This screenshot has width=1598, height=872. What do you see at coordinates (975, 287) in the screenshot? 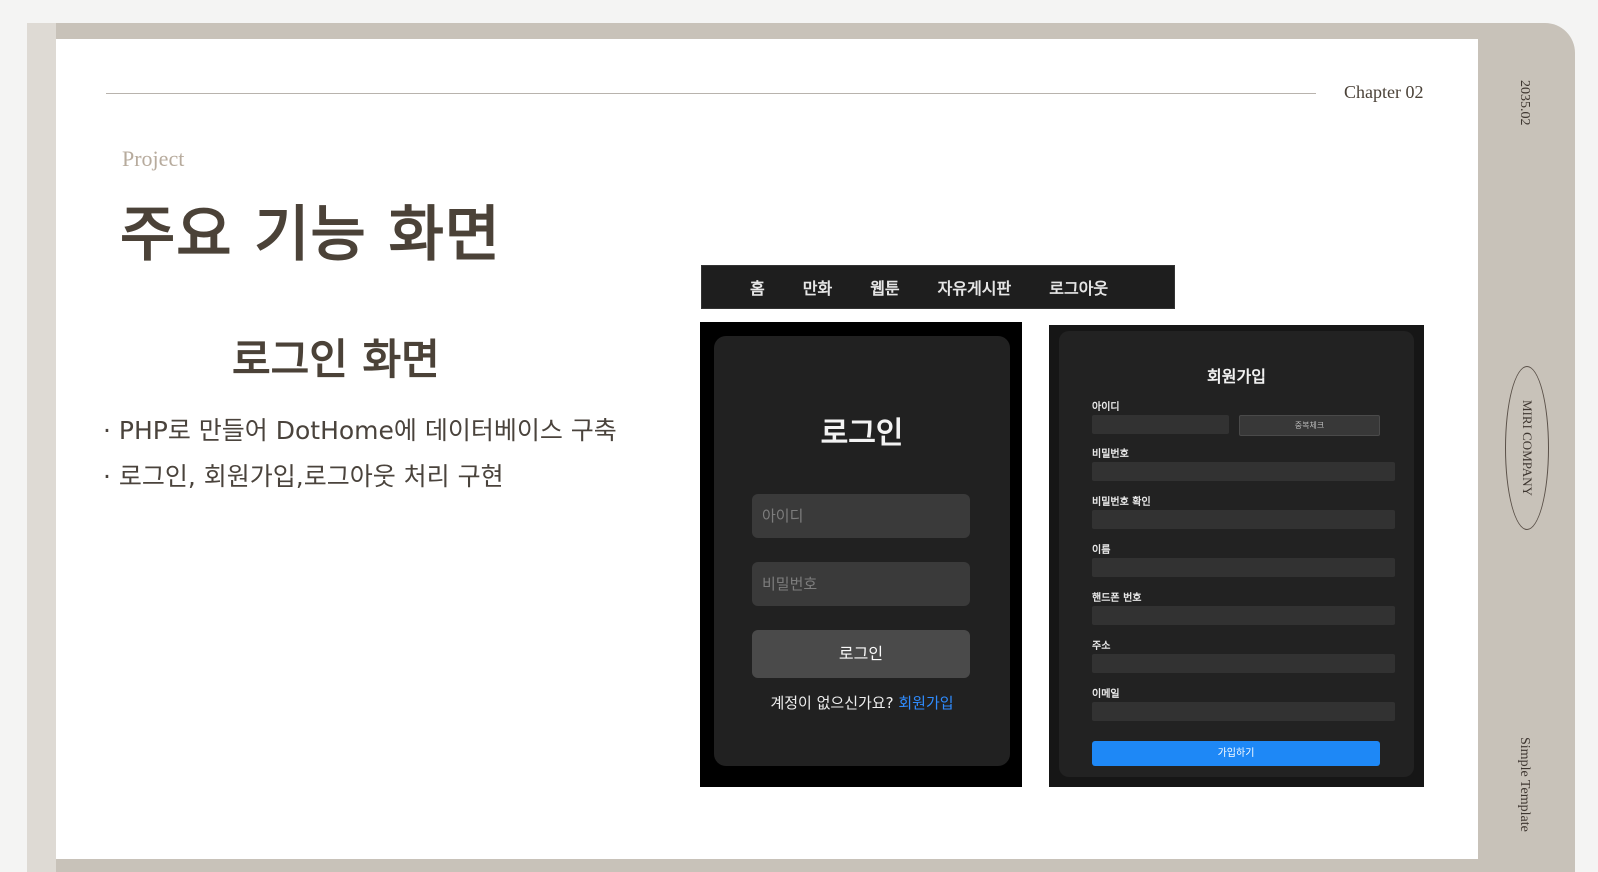
I see `nav-item-free-board: 자유게시판` at bounding box center [975, 287].